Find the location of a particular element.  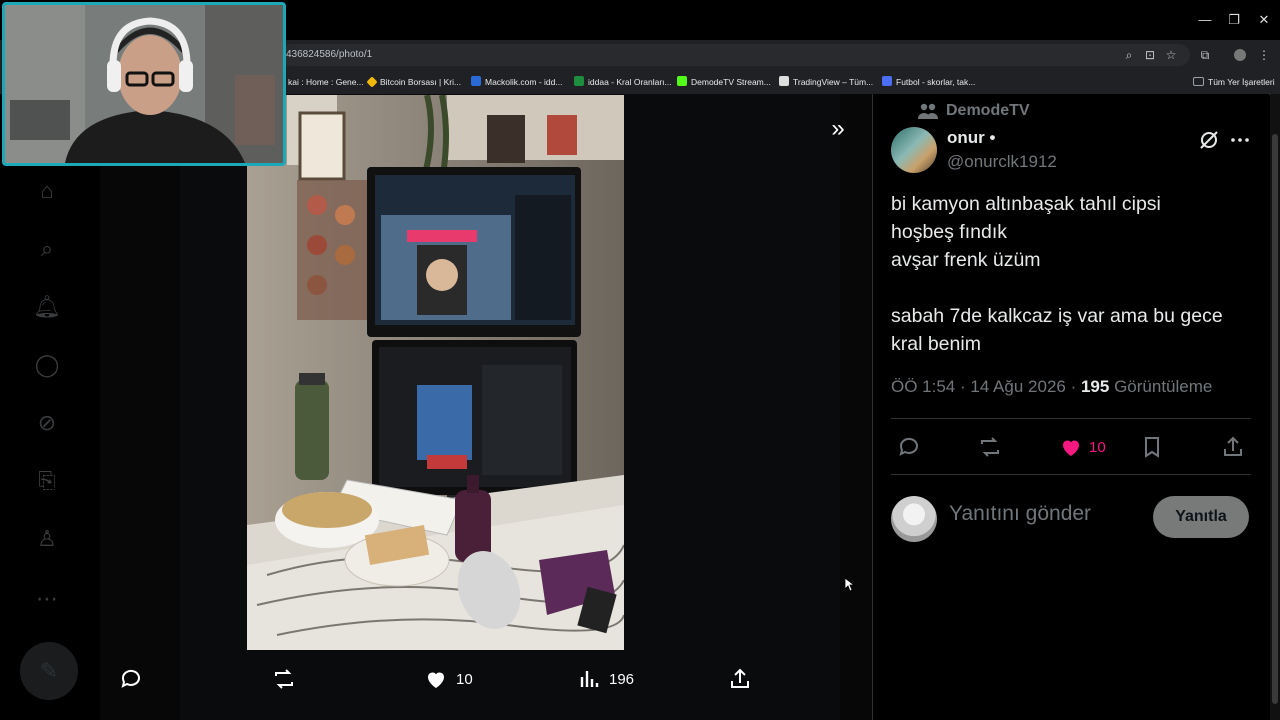

bookmark-button is located at coordinates (1152, 447).